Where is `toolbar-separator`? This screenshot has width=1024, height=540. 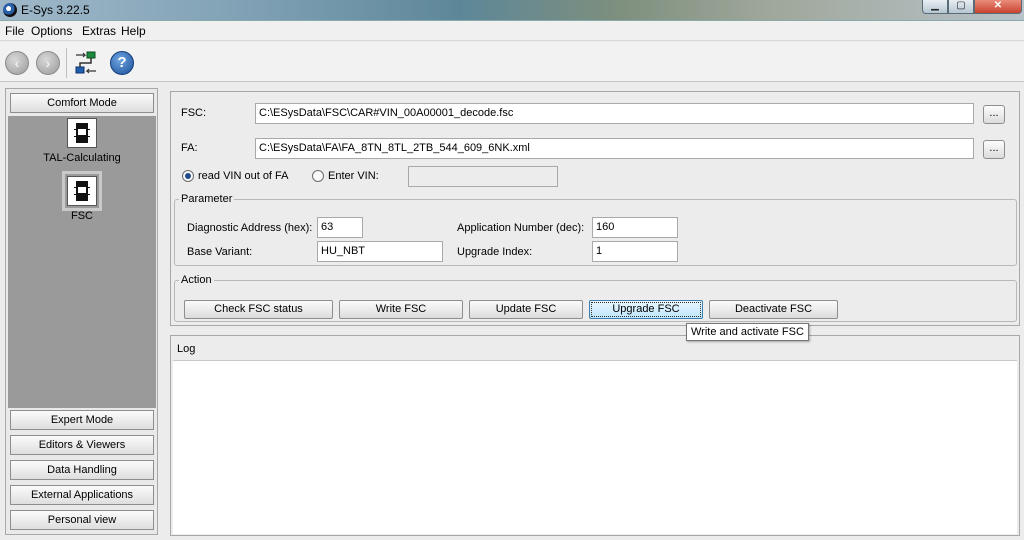 toolbar-separator is located at coordinates (66, 63).